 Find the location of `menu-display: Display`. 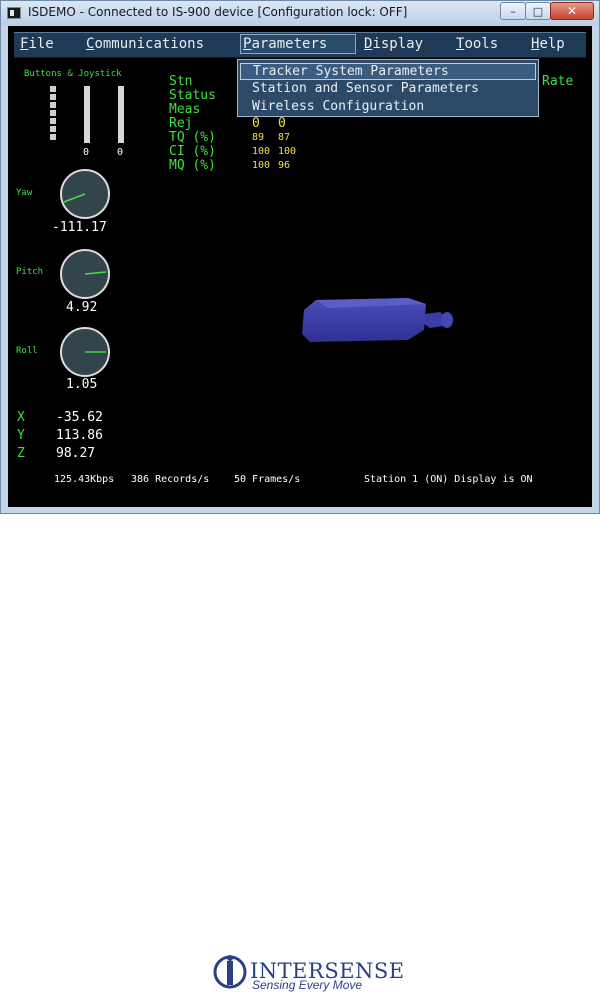

menu-display: Display is located at coordinates (393, 44).